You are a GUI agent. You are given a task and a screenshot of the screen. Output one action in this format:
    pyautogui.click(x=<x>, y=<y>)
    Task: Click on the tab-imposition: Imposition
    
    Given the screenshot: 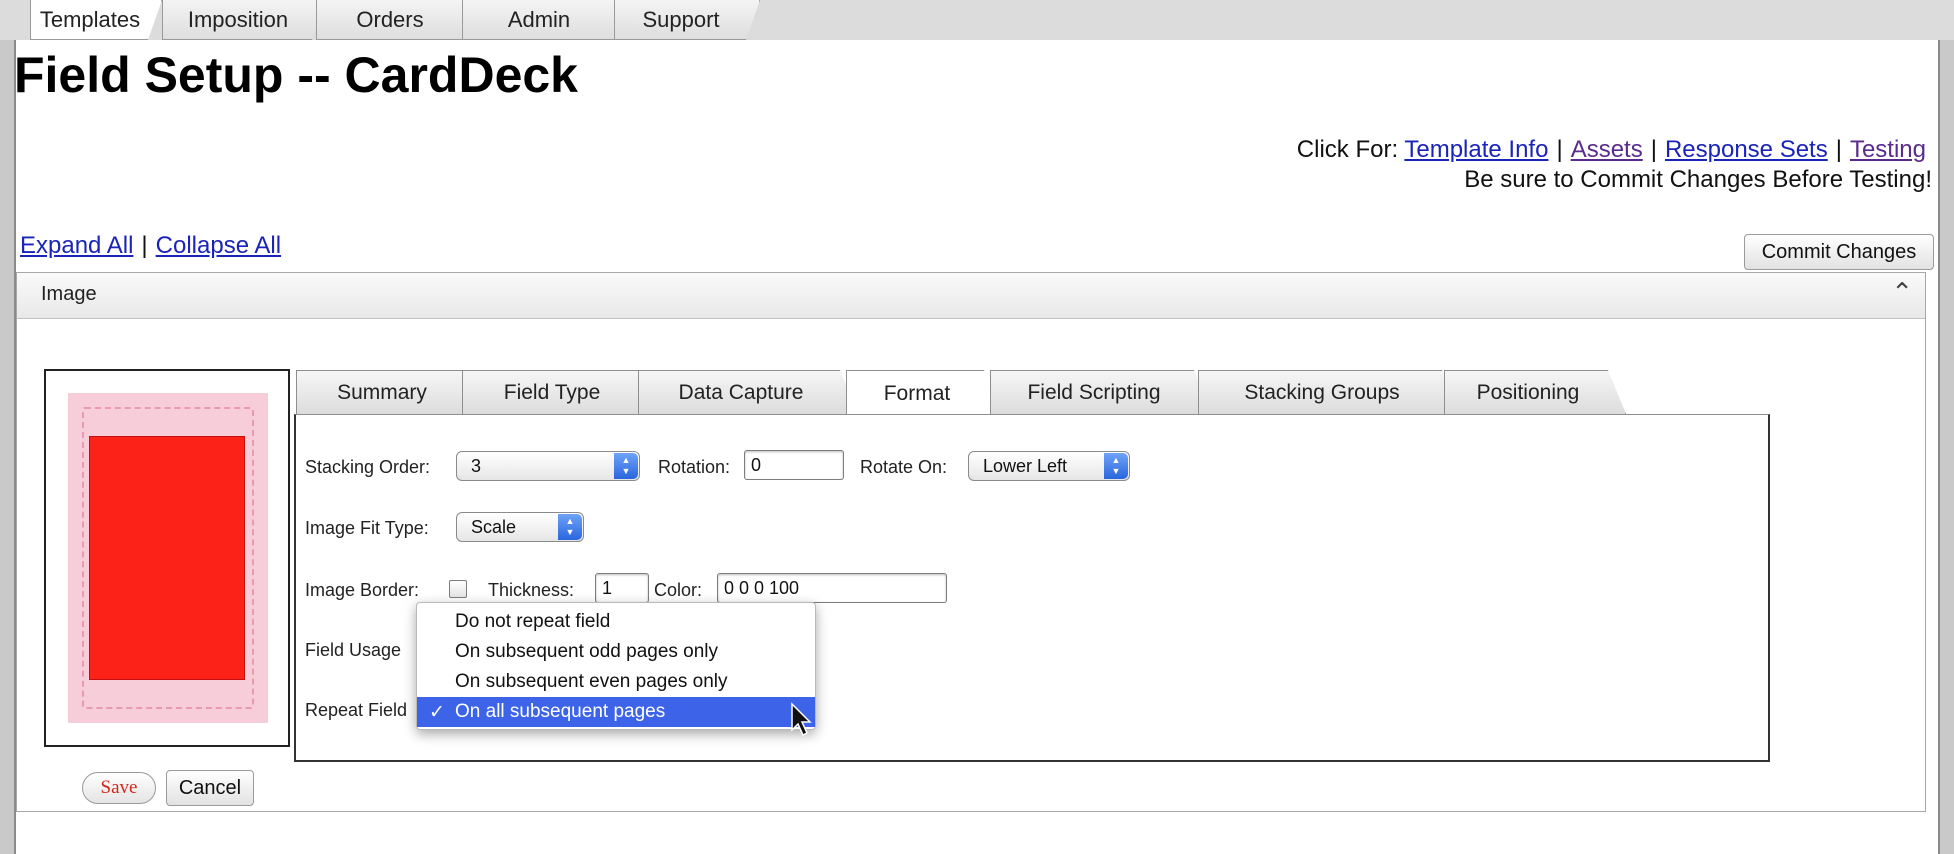 What is the action you would take?
    pyautogui.click(x=244, y=20)
    